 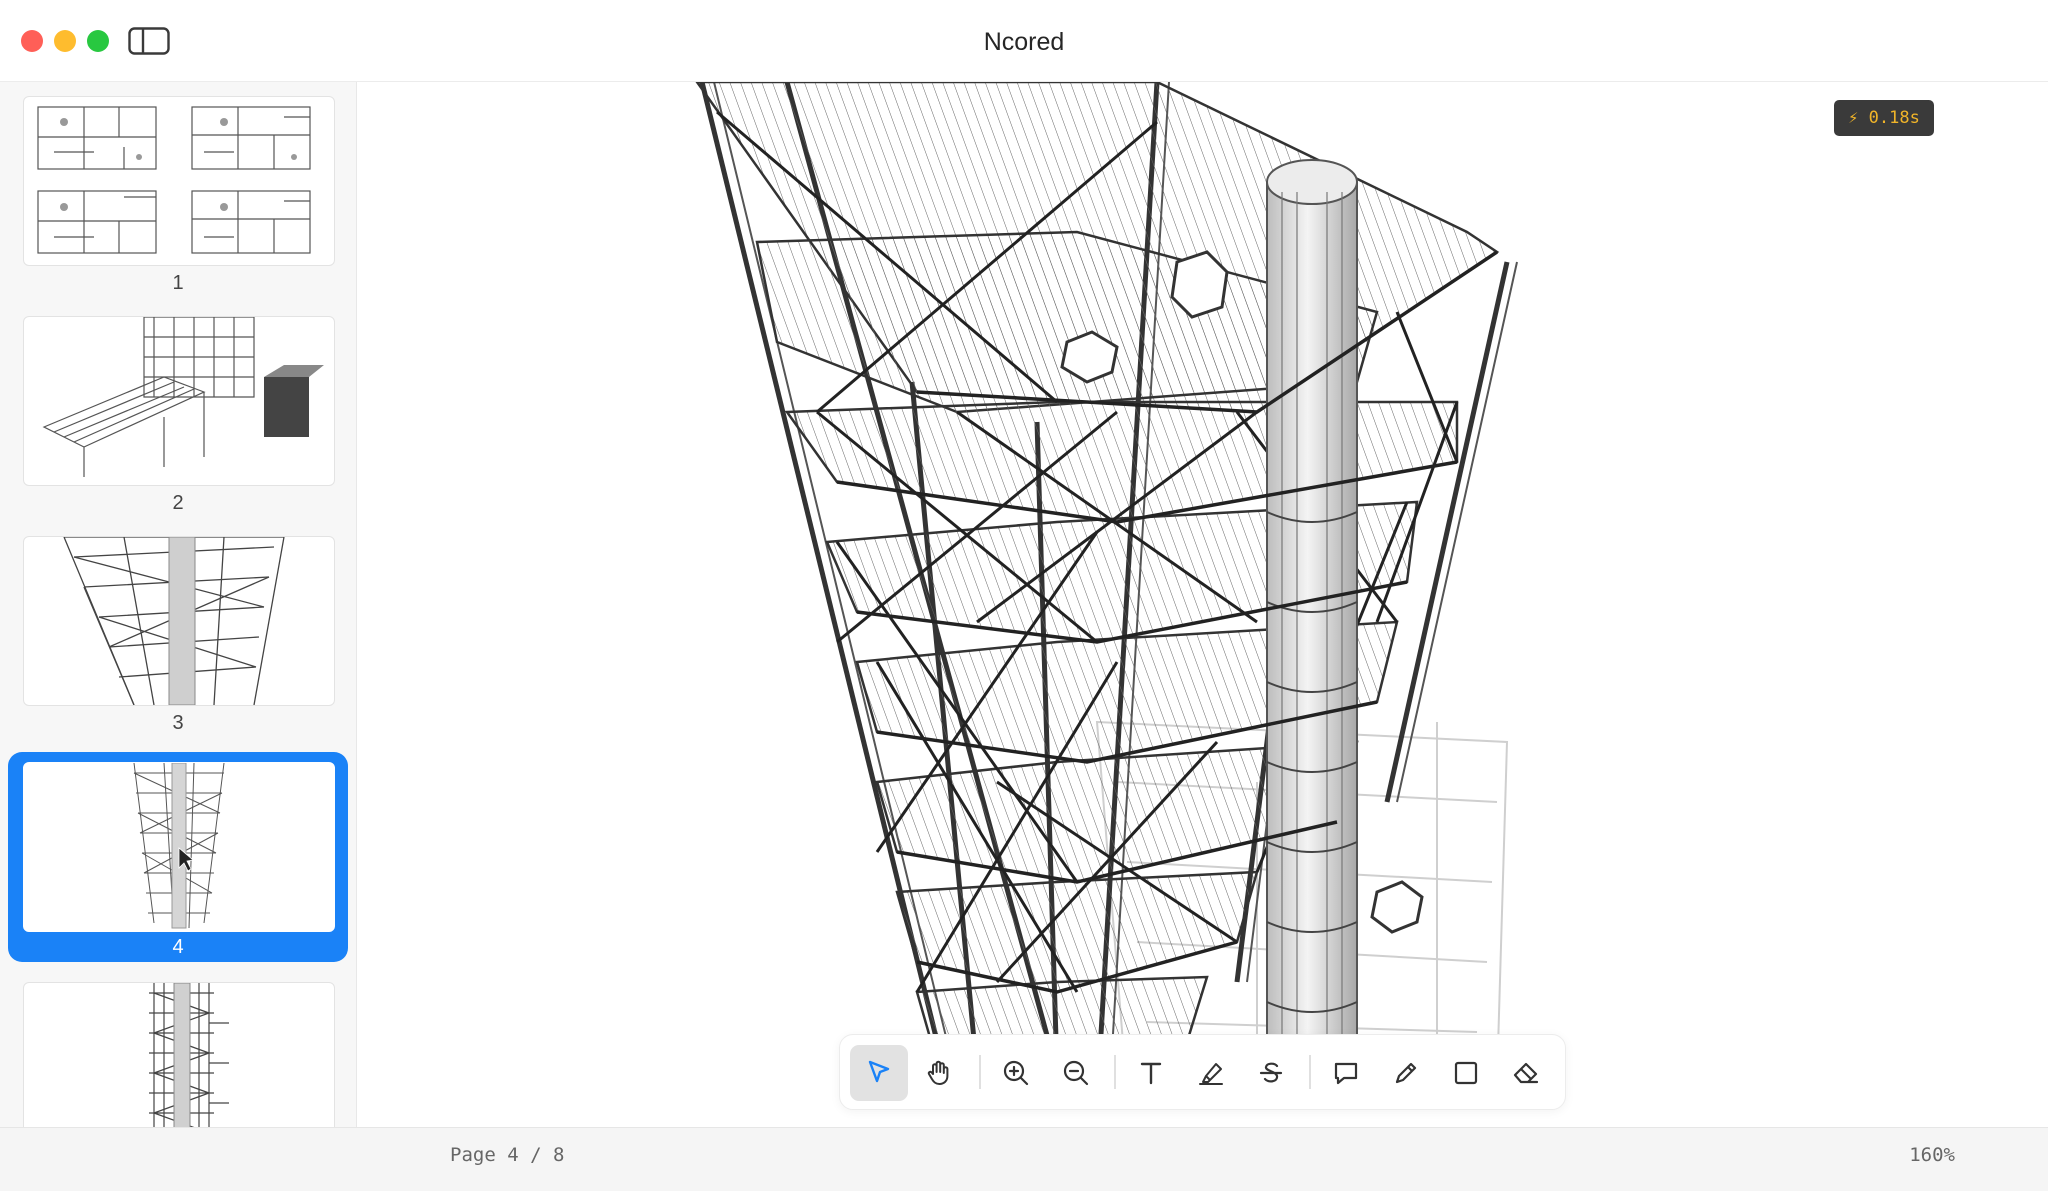 I want to click on rectangle-tool-button, so click(x=1466, y=1073).